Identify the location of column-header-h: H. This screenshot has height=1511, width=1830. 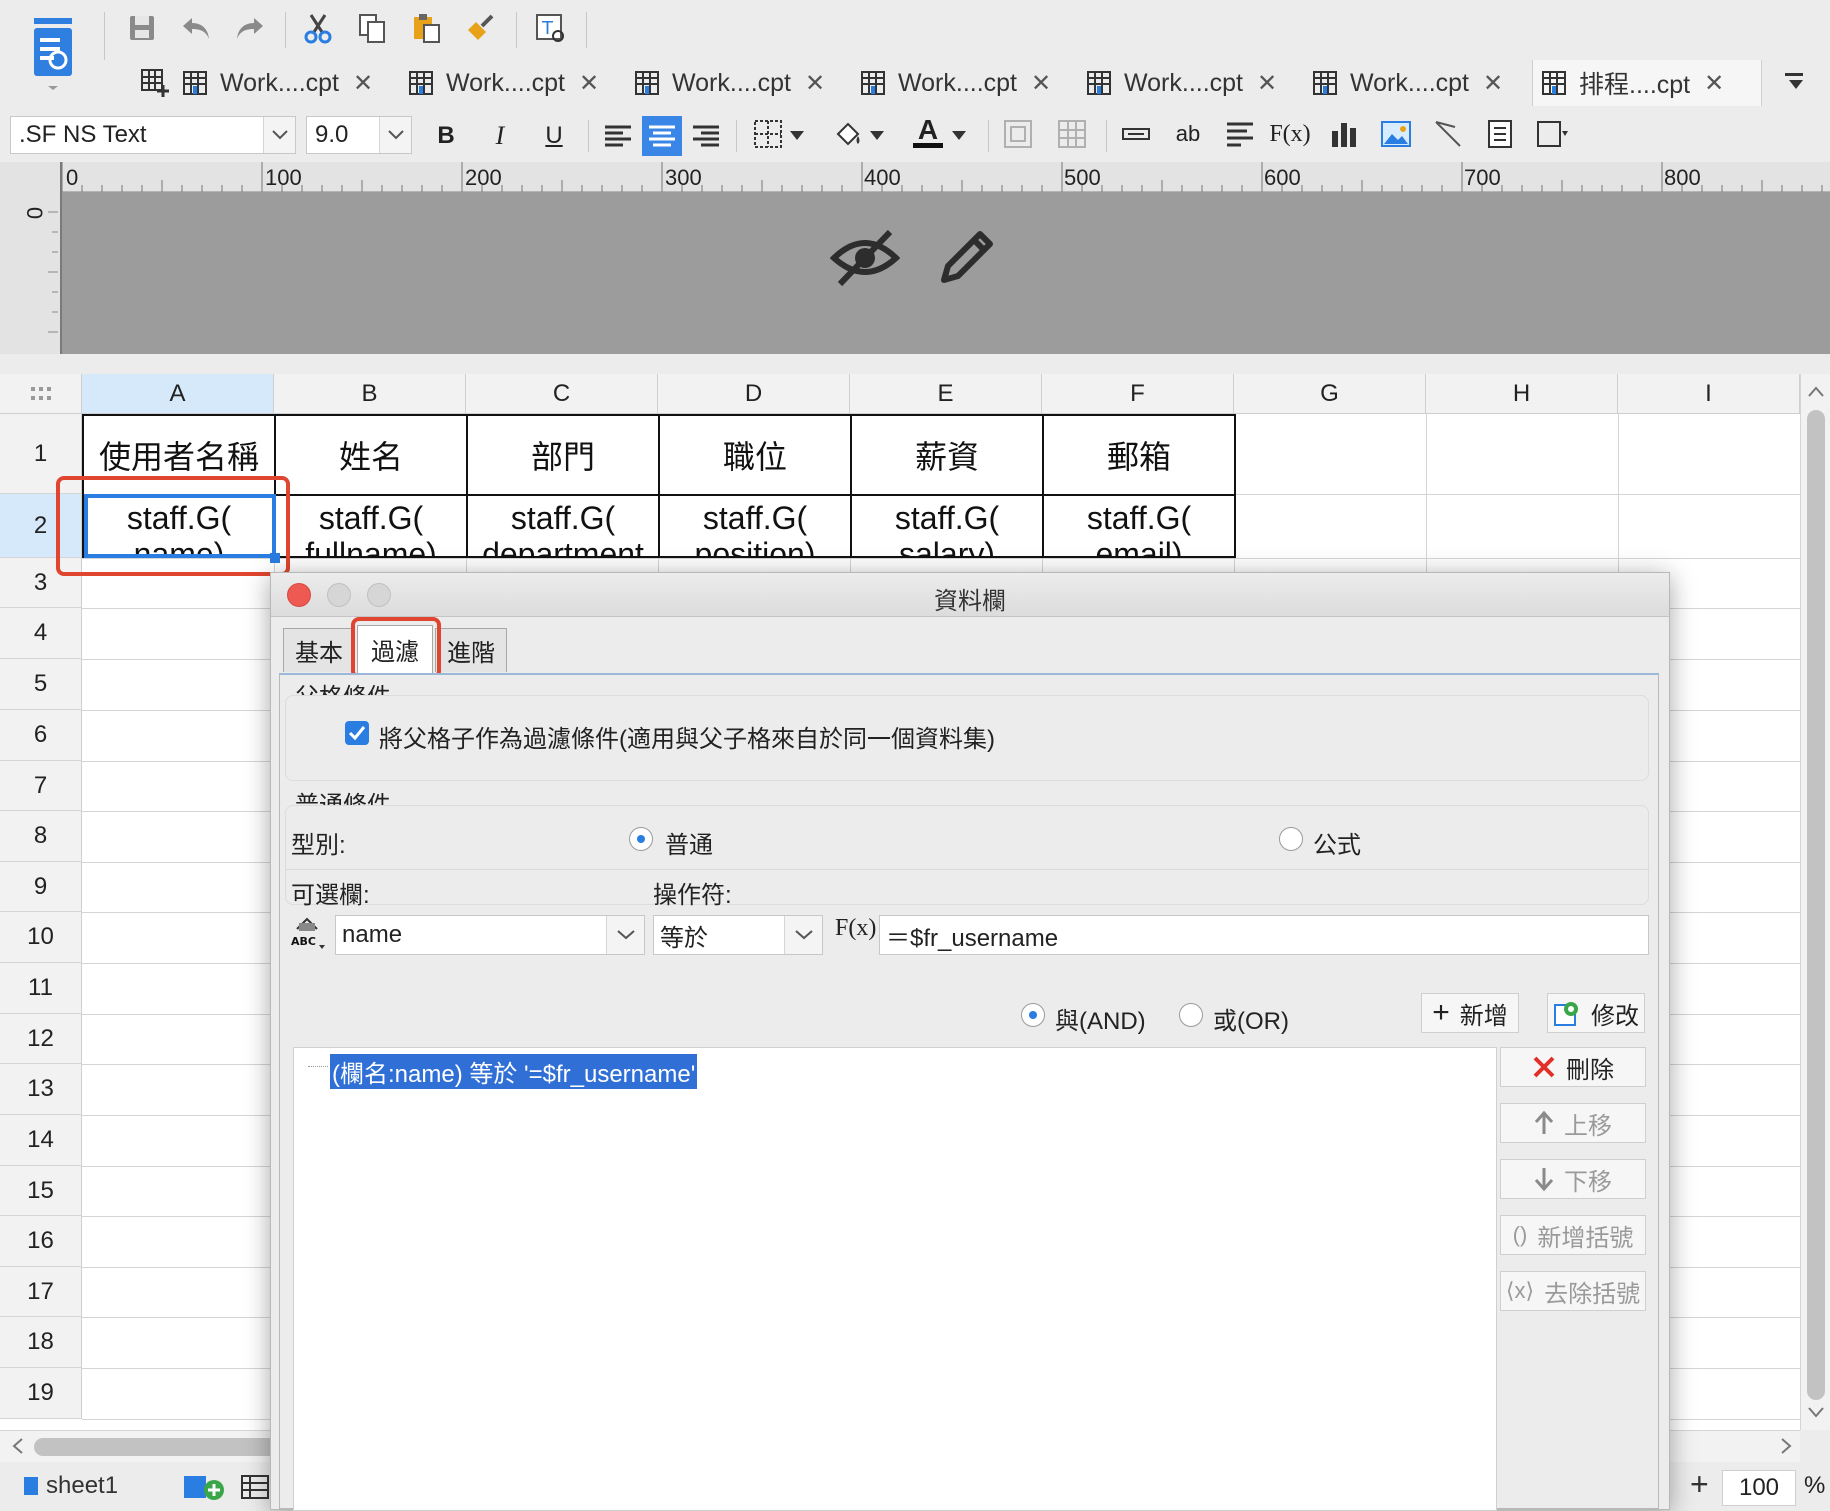
(1522, 394).